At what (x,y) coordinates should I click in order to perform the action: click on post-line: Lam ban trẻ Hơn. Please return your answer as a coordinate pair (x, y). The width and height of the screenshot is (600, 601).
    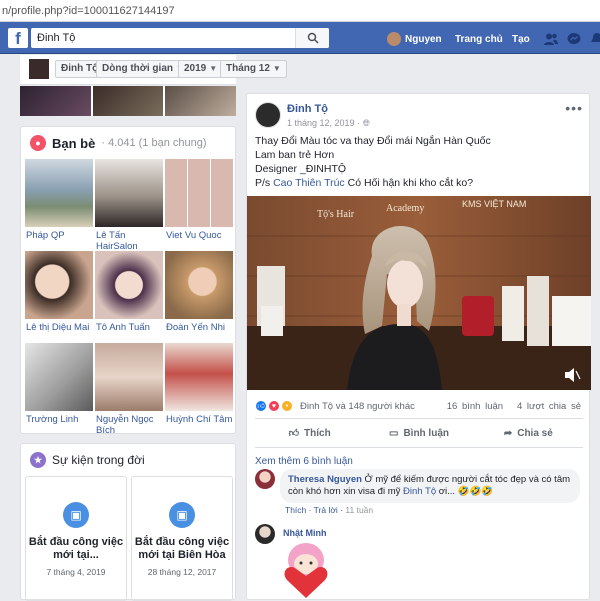
    Looking at the image, I should click on (295, 155).